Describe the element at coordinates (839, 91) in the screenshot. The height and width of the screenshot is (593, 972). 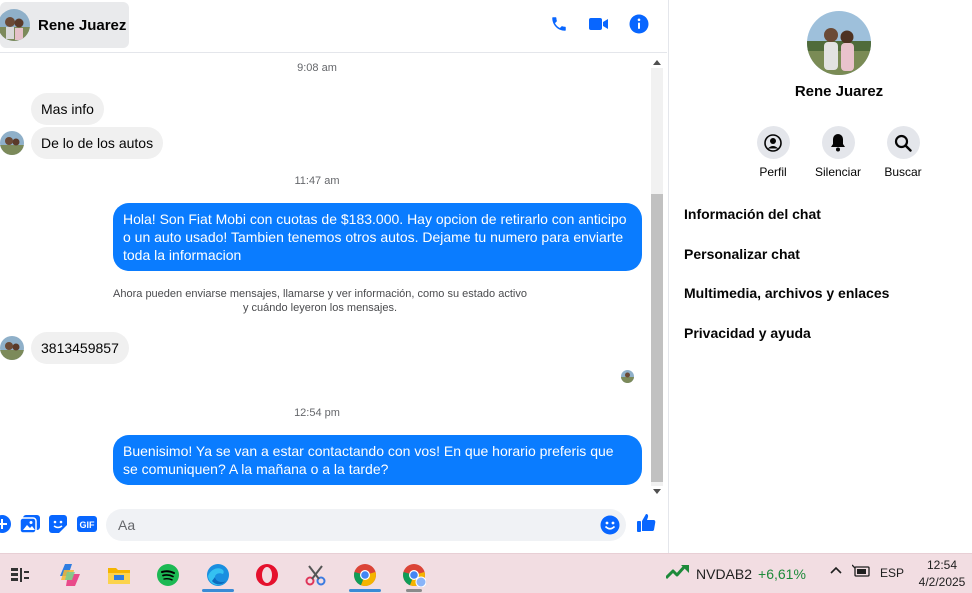
I see `profile-name: Rene Juarez` at that location.